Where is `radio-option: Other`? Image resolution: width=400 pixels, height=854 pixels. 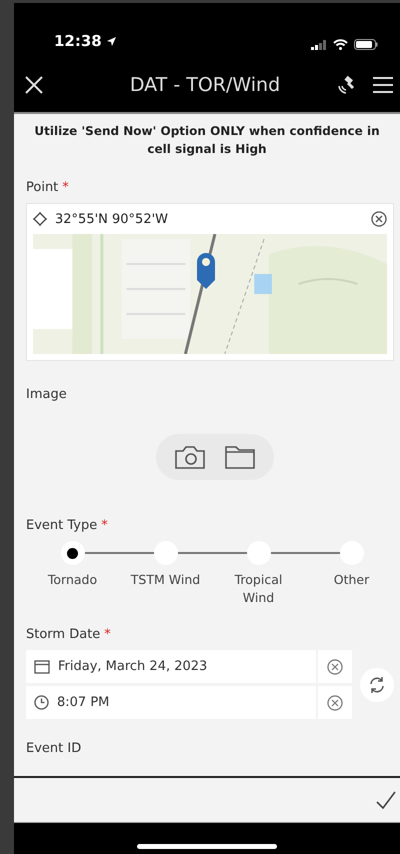
radio-option: Other is located at coordinates (351, 573).